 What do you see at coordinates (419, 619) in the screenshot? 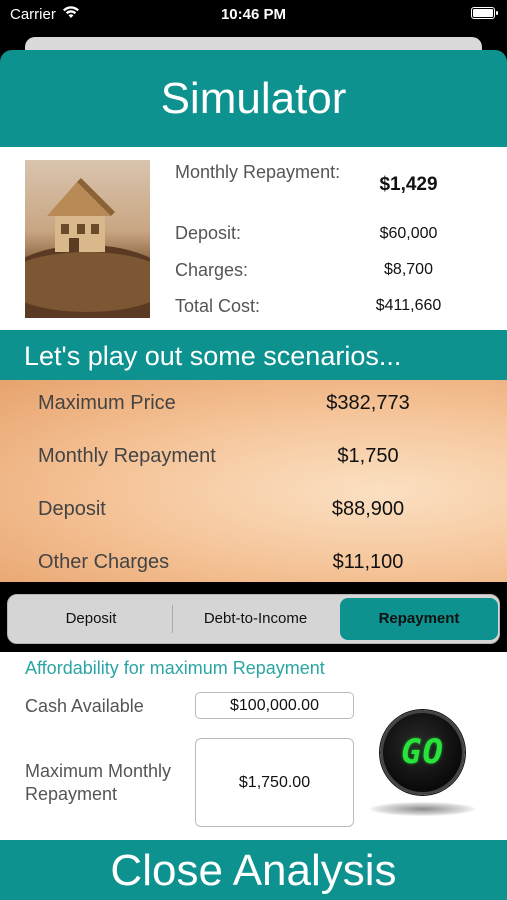
I see `tab-repayment: Repayment` at bounding box center [419, 619].